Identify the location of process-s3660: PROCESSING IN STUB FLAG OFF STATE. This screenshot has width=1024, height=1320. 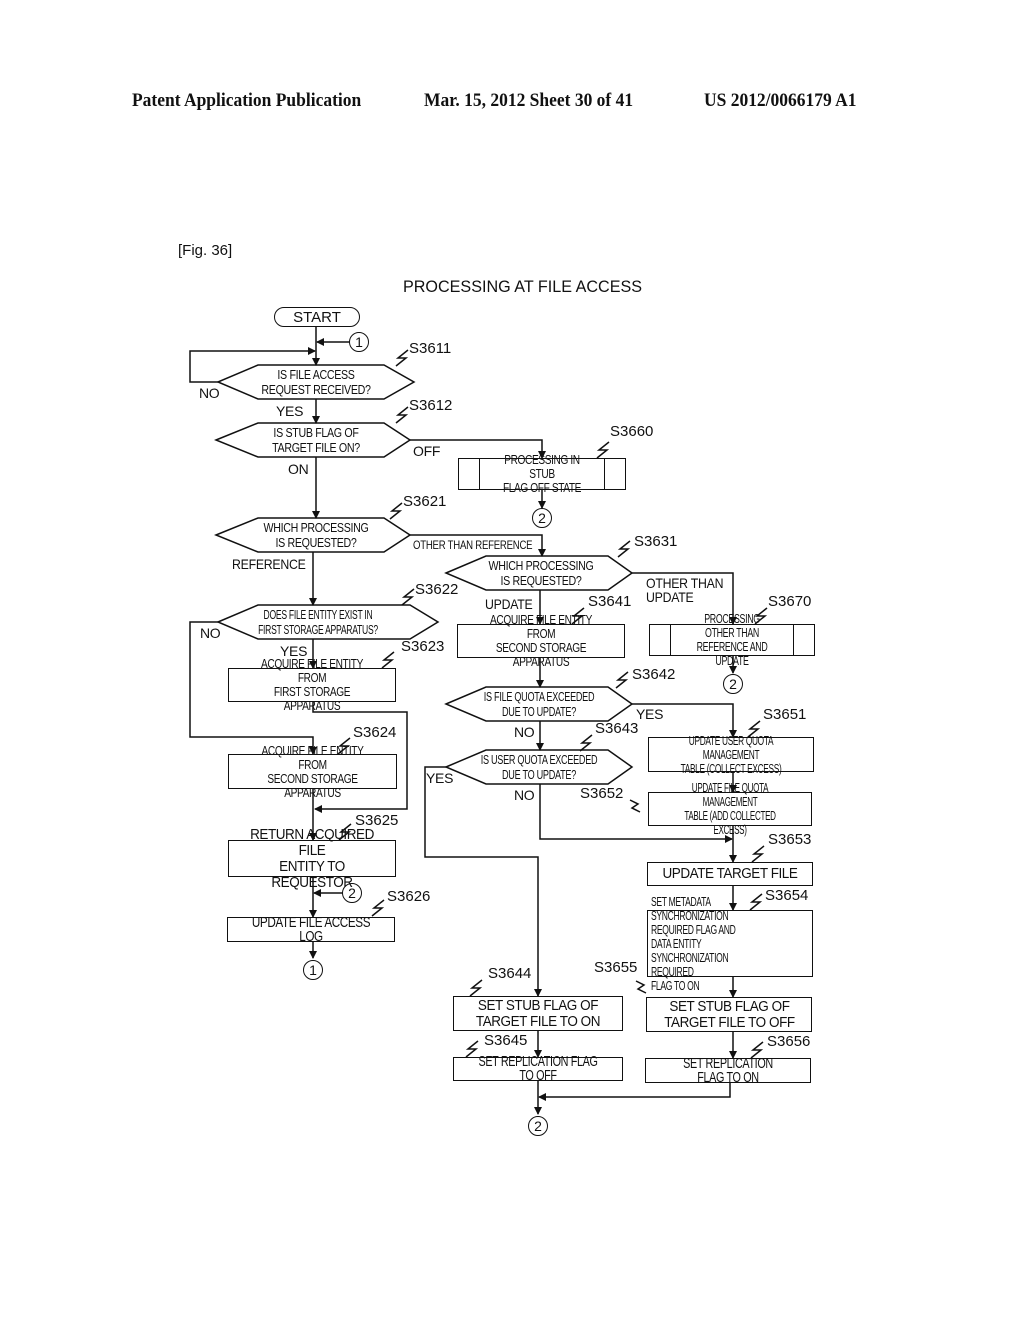
(542, 474).